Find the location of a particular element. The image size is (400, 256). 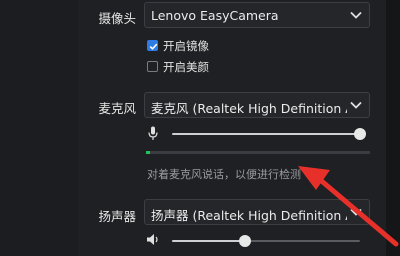

microphone-select: 麦克风 (Realtek High Definition Aud is located at coordinates (257, 105).